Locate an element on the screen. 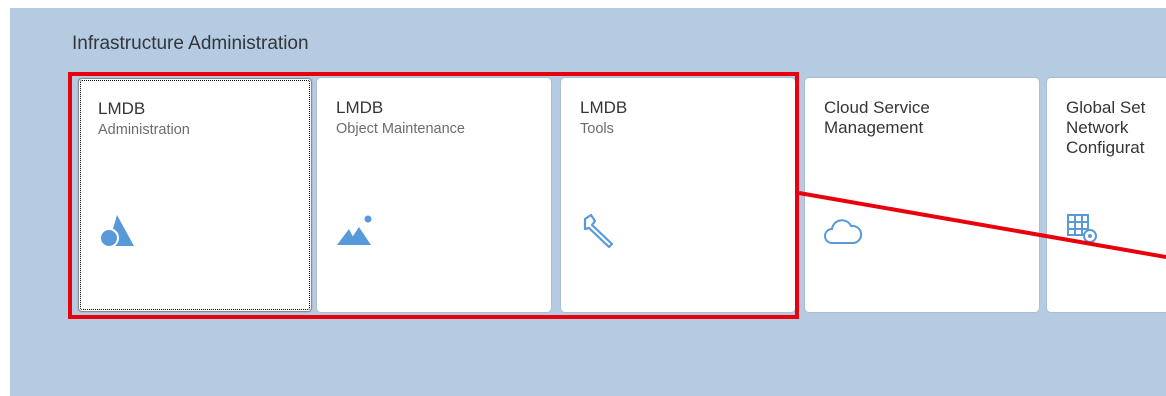 Image resolution: width=1166 pixels, height=396 pixels. tile-cloud-service-management: Cloud Service Management is located at coordinates (922, 195).